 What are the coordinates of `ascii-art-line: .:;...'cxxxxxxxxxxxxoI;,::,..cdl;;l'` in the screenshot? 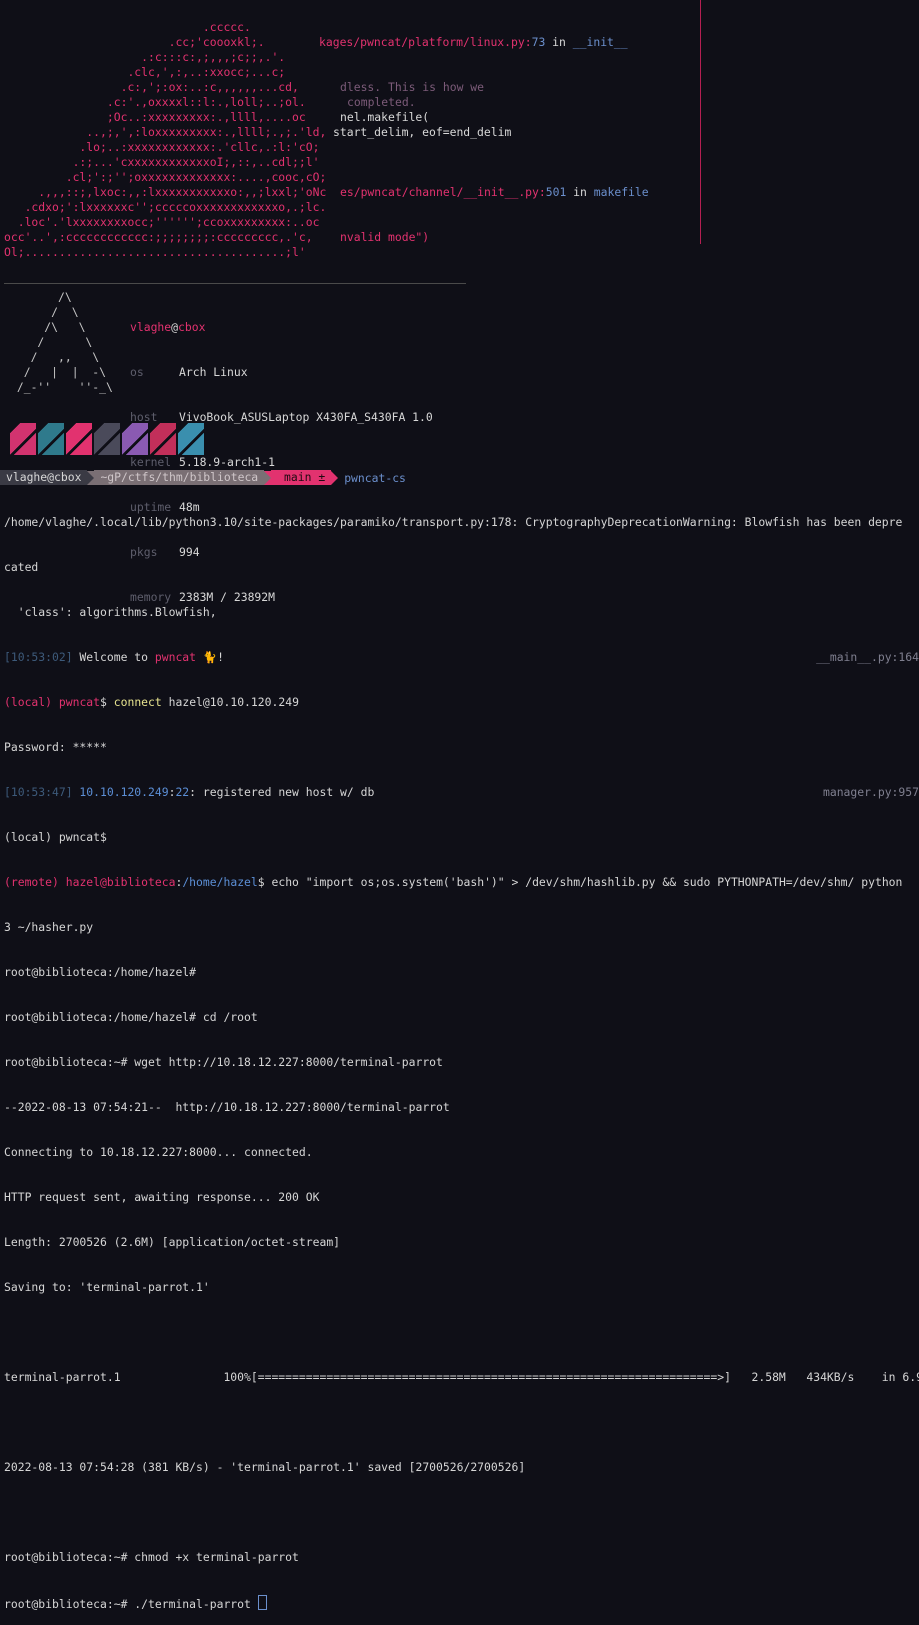 It's located at (162, 162).